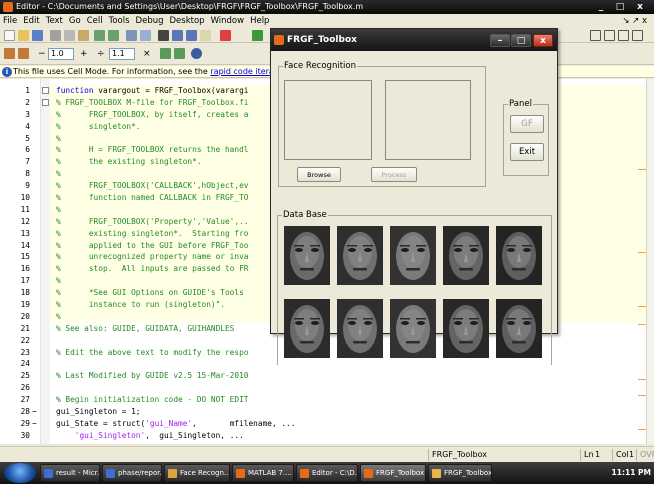 Image resolution: width=654 pixels, height=484 pixels. Describe the element at coordinates (543, 40) in the screenshot. I see `gui-close-button: x` at that location.